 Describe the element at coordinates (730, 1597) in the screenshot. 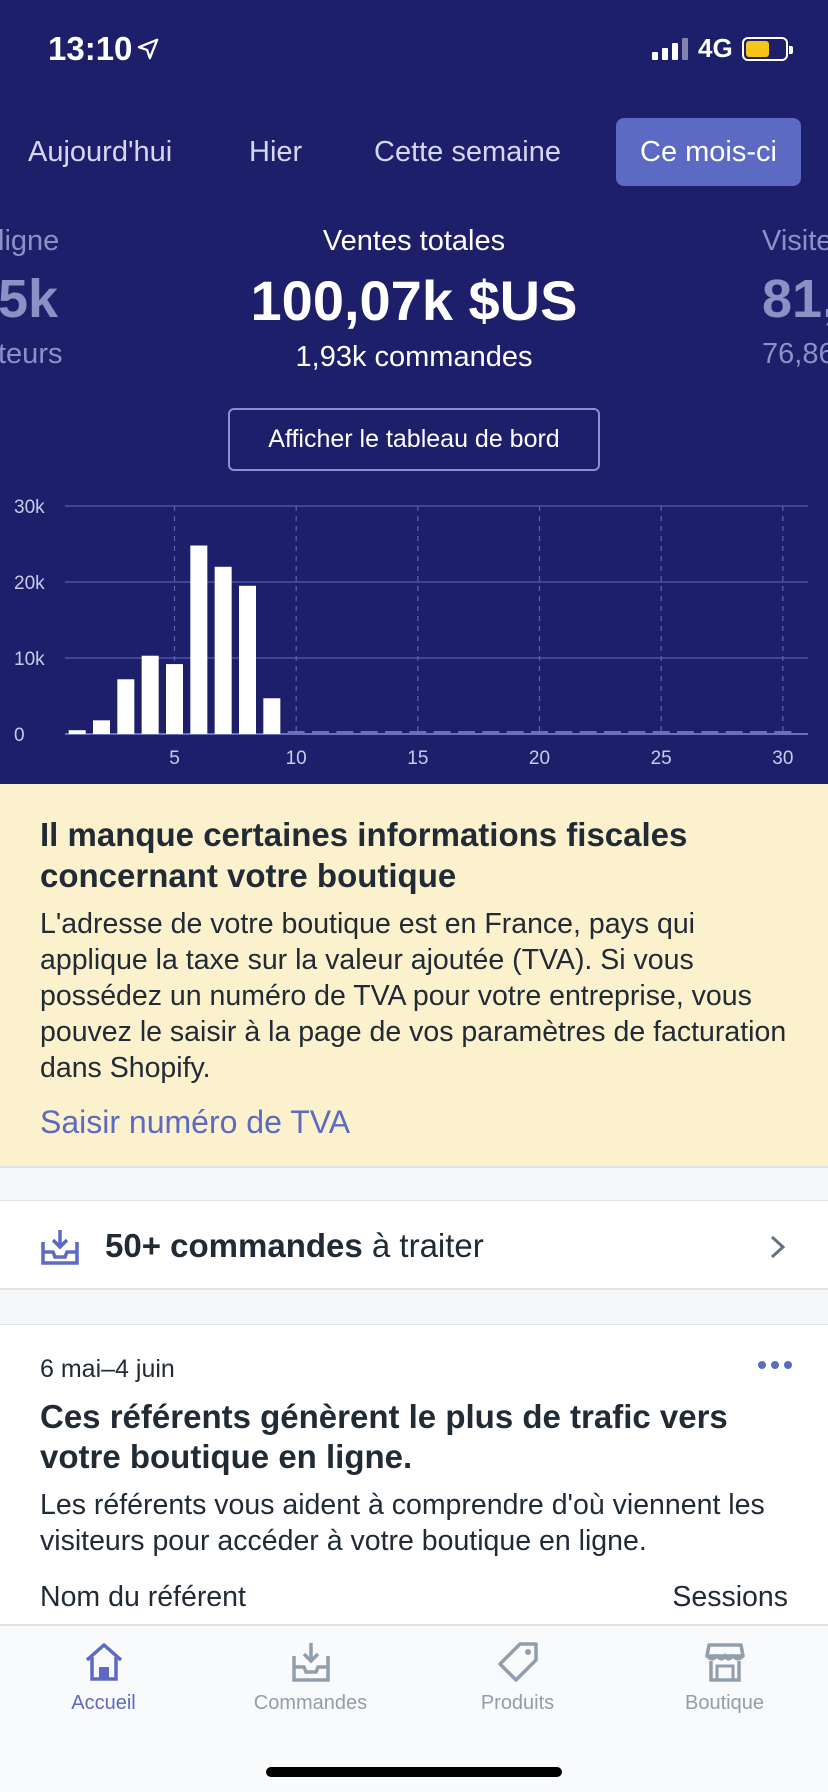

I see `column-header-sessions: Sessions` at that location.